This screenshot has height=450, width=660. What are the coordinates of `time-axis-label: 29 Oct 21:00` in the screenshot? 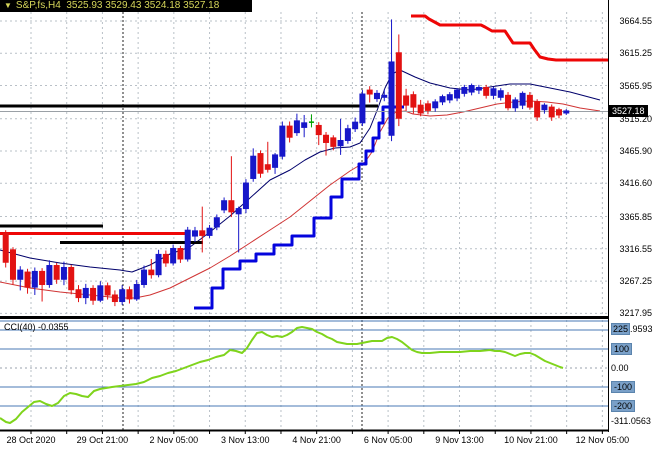 It's located at (102, 440).